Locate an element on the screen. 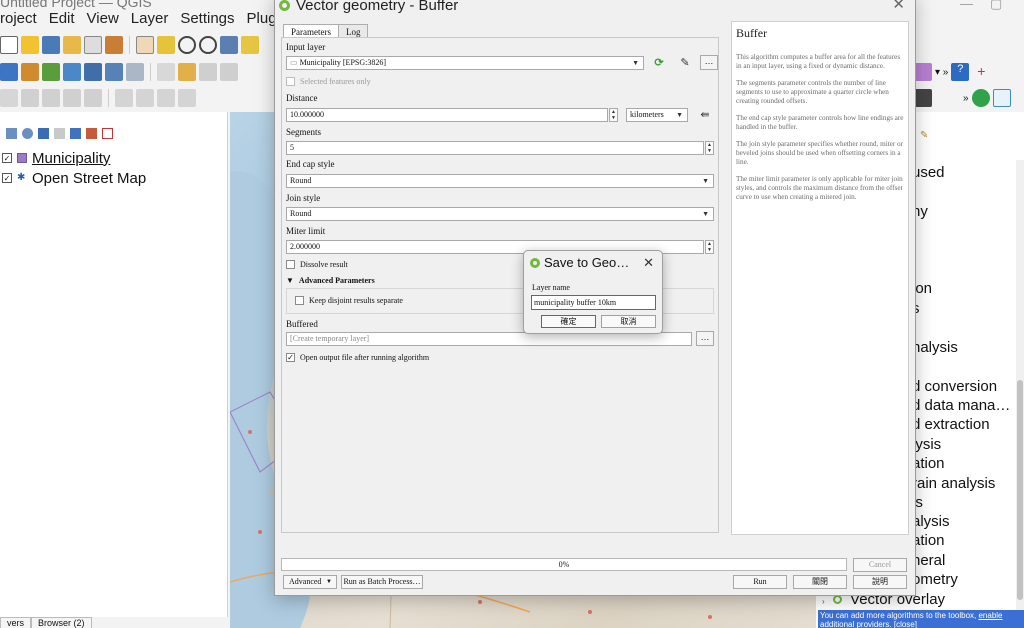 The image size is (1024, 628). add-wms-icon is located at coordinates (114, 72).